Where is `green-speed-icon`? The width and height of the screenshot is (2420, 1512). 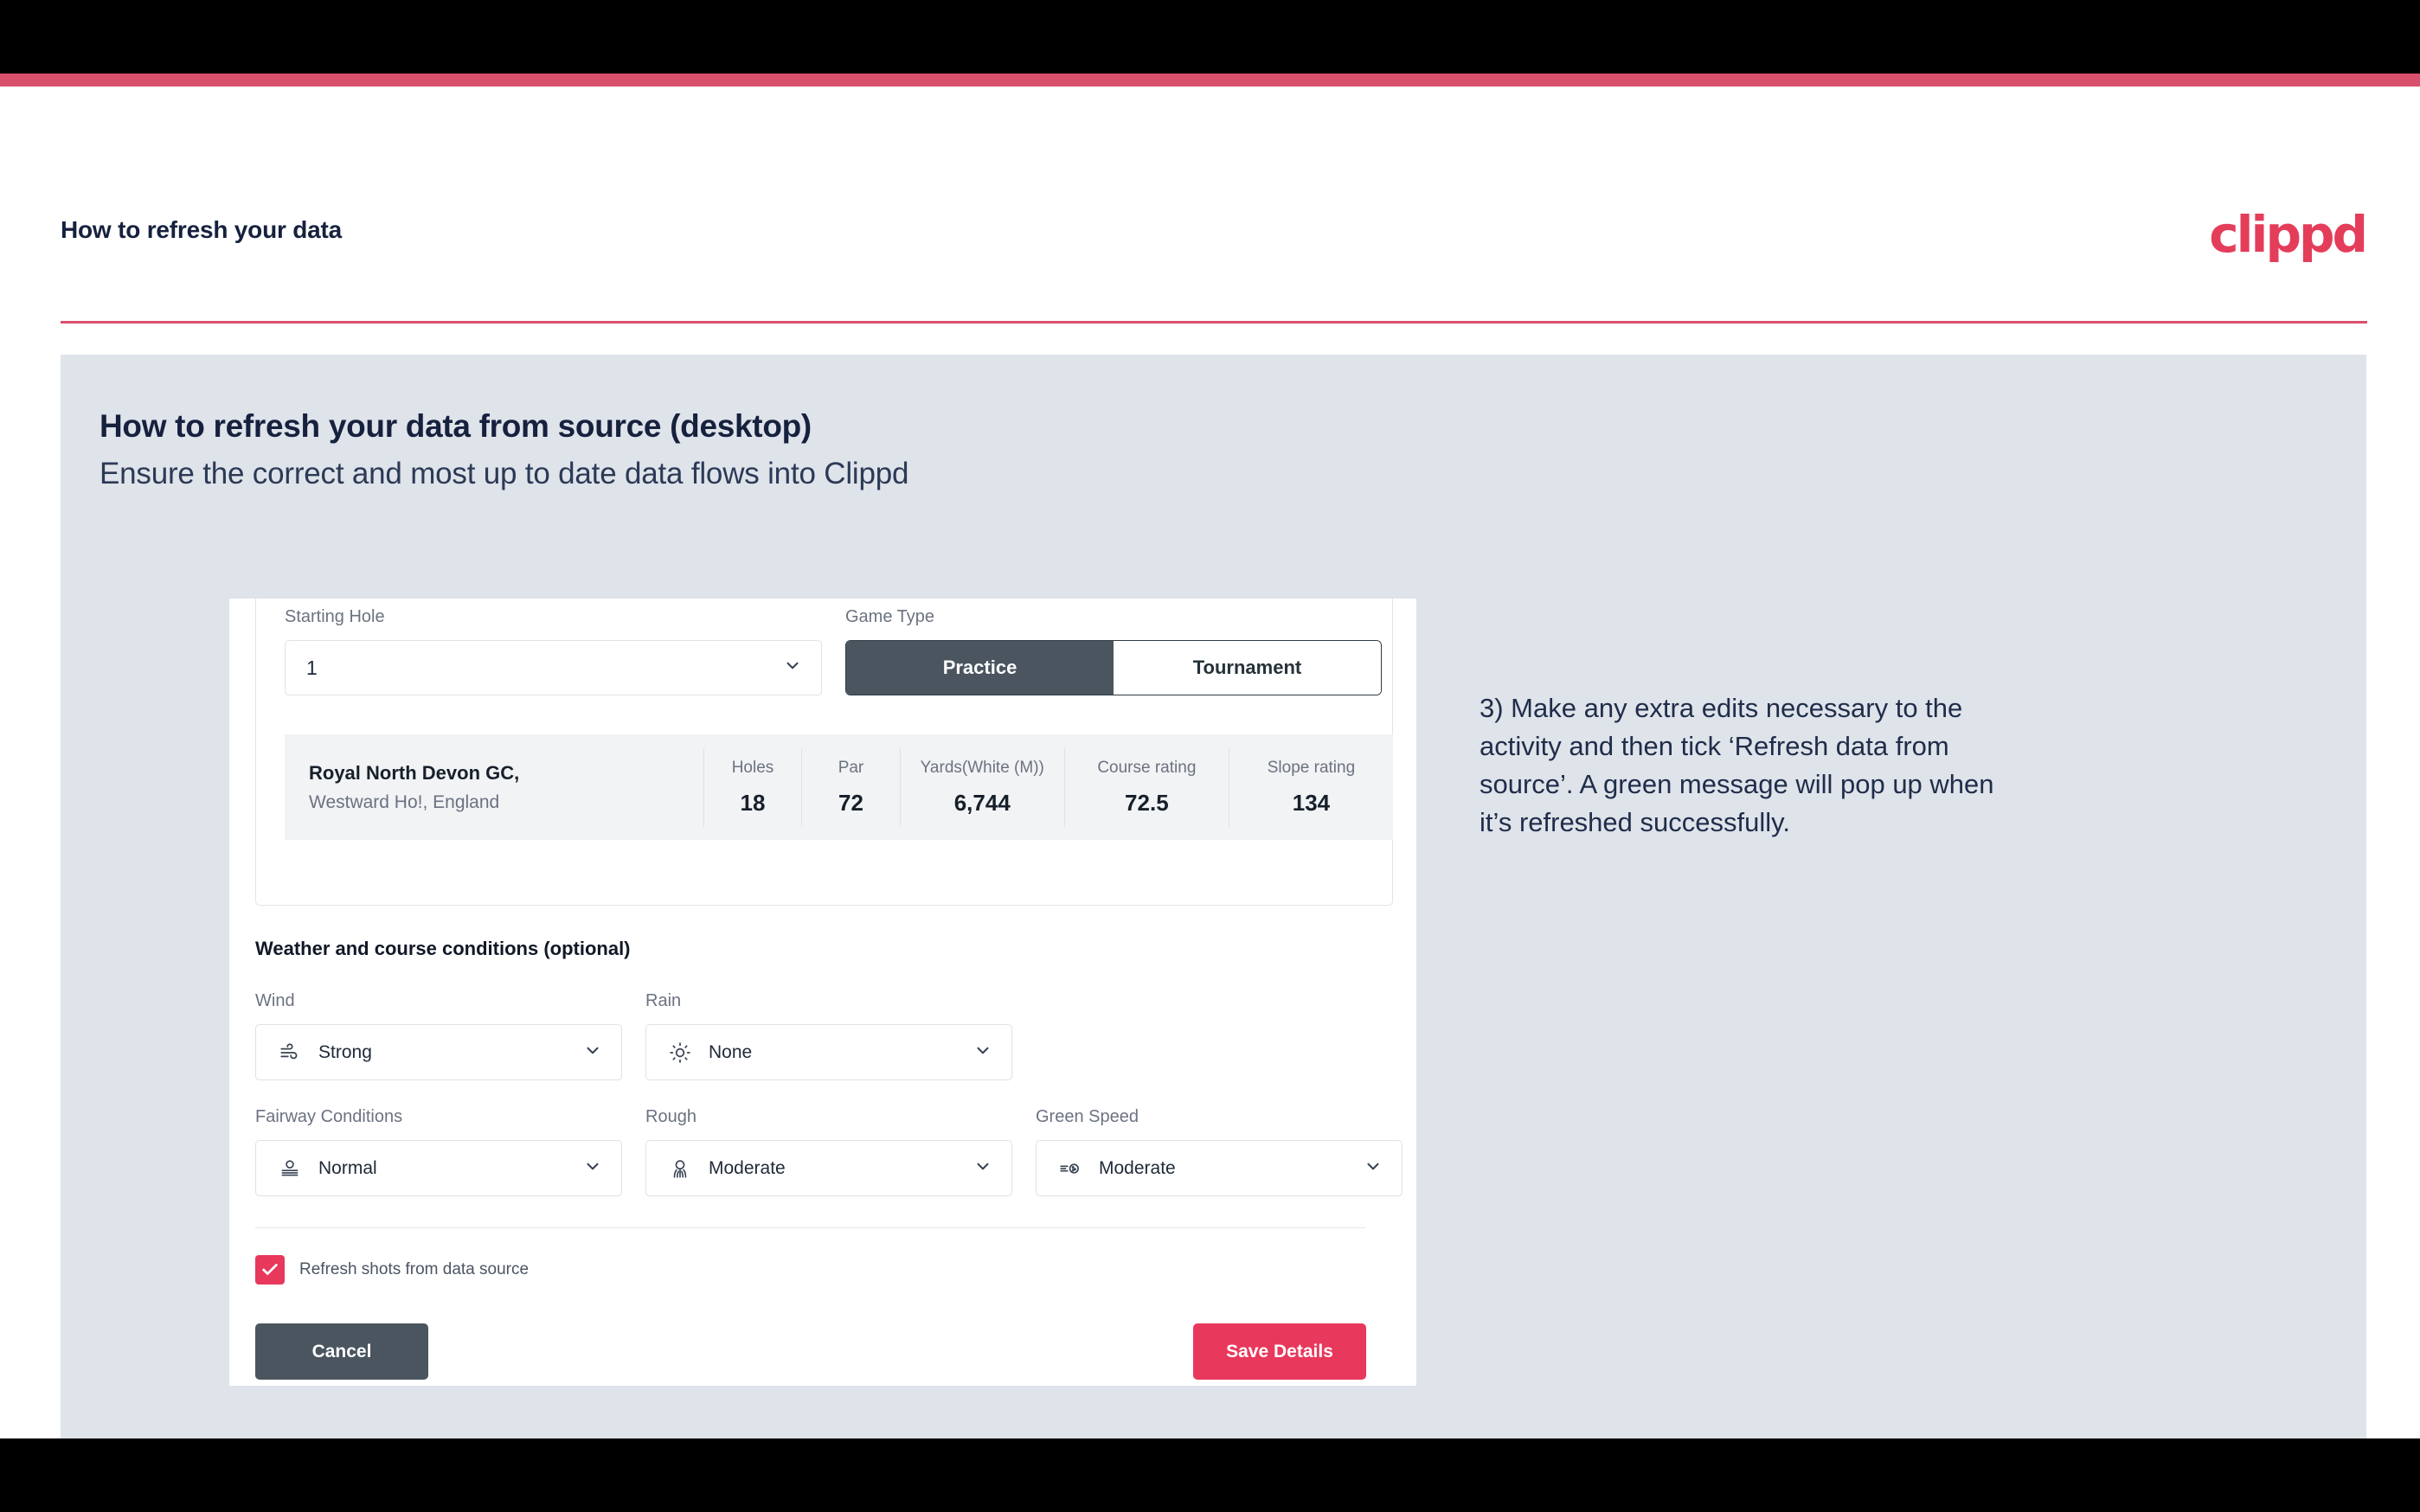
green-speed-icon is located at coordinates (1070, 1168).